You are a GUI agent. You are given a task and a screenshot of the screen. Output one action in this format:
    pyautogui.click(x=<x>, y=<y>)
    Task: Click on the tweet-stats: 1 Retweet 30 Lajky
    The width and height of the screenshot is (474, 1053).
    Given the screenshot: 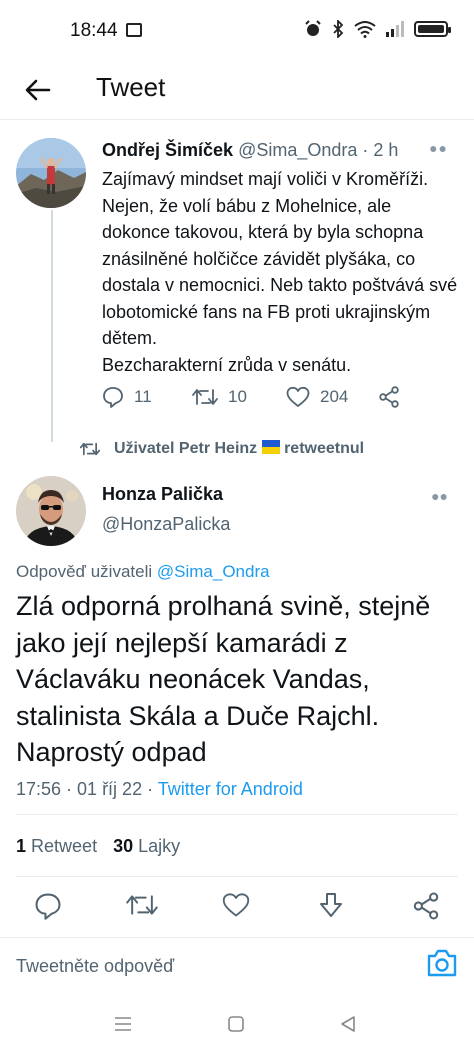 What is the action you would take?
    pyautogui.click(x=98, y=846)
    